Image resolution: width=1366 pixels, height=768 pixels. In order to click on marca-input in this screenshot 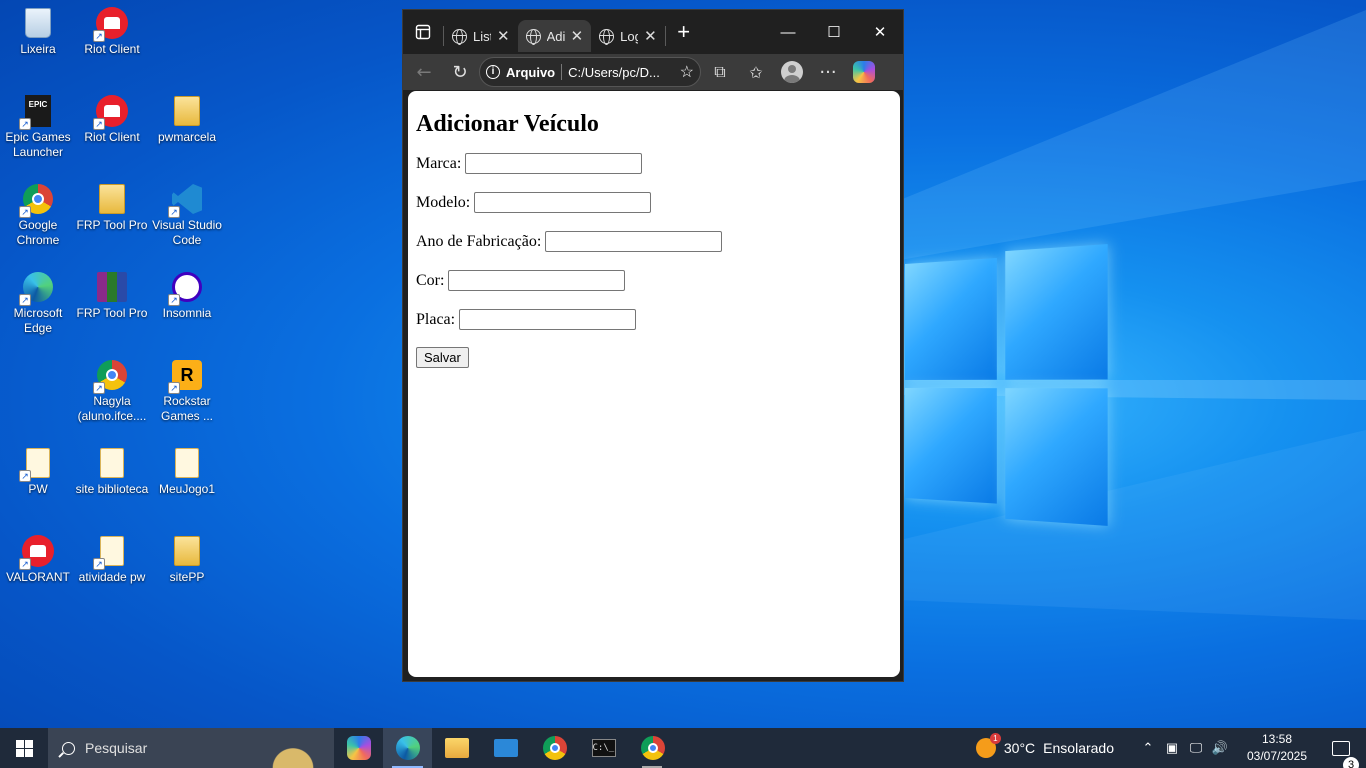, I will do `click(554, 163)`.